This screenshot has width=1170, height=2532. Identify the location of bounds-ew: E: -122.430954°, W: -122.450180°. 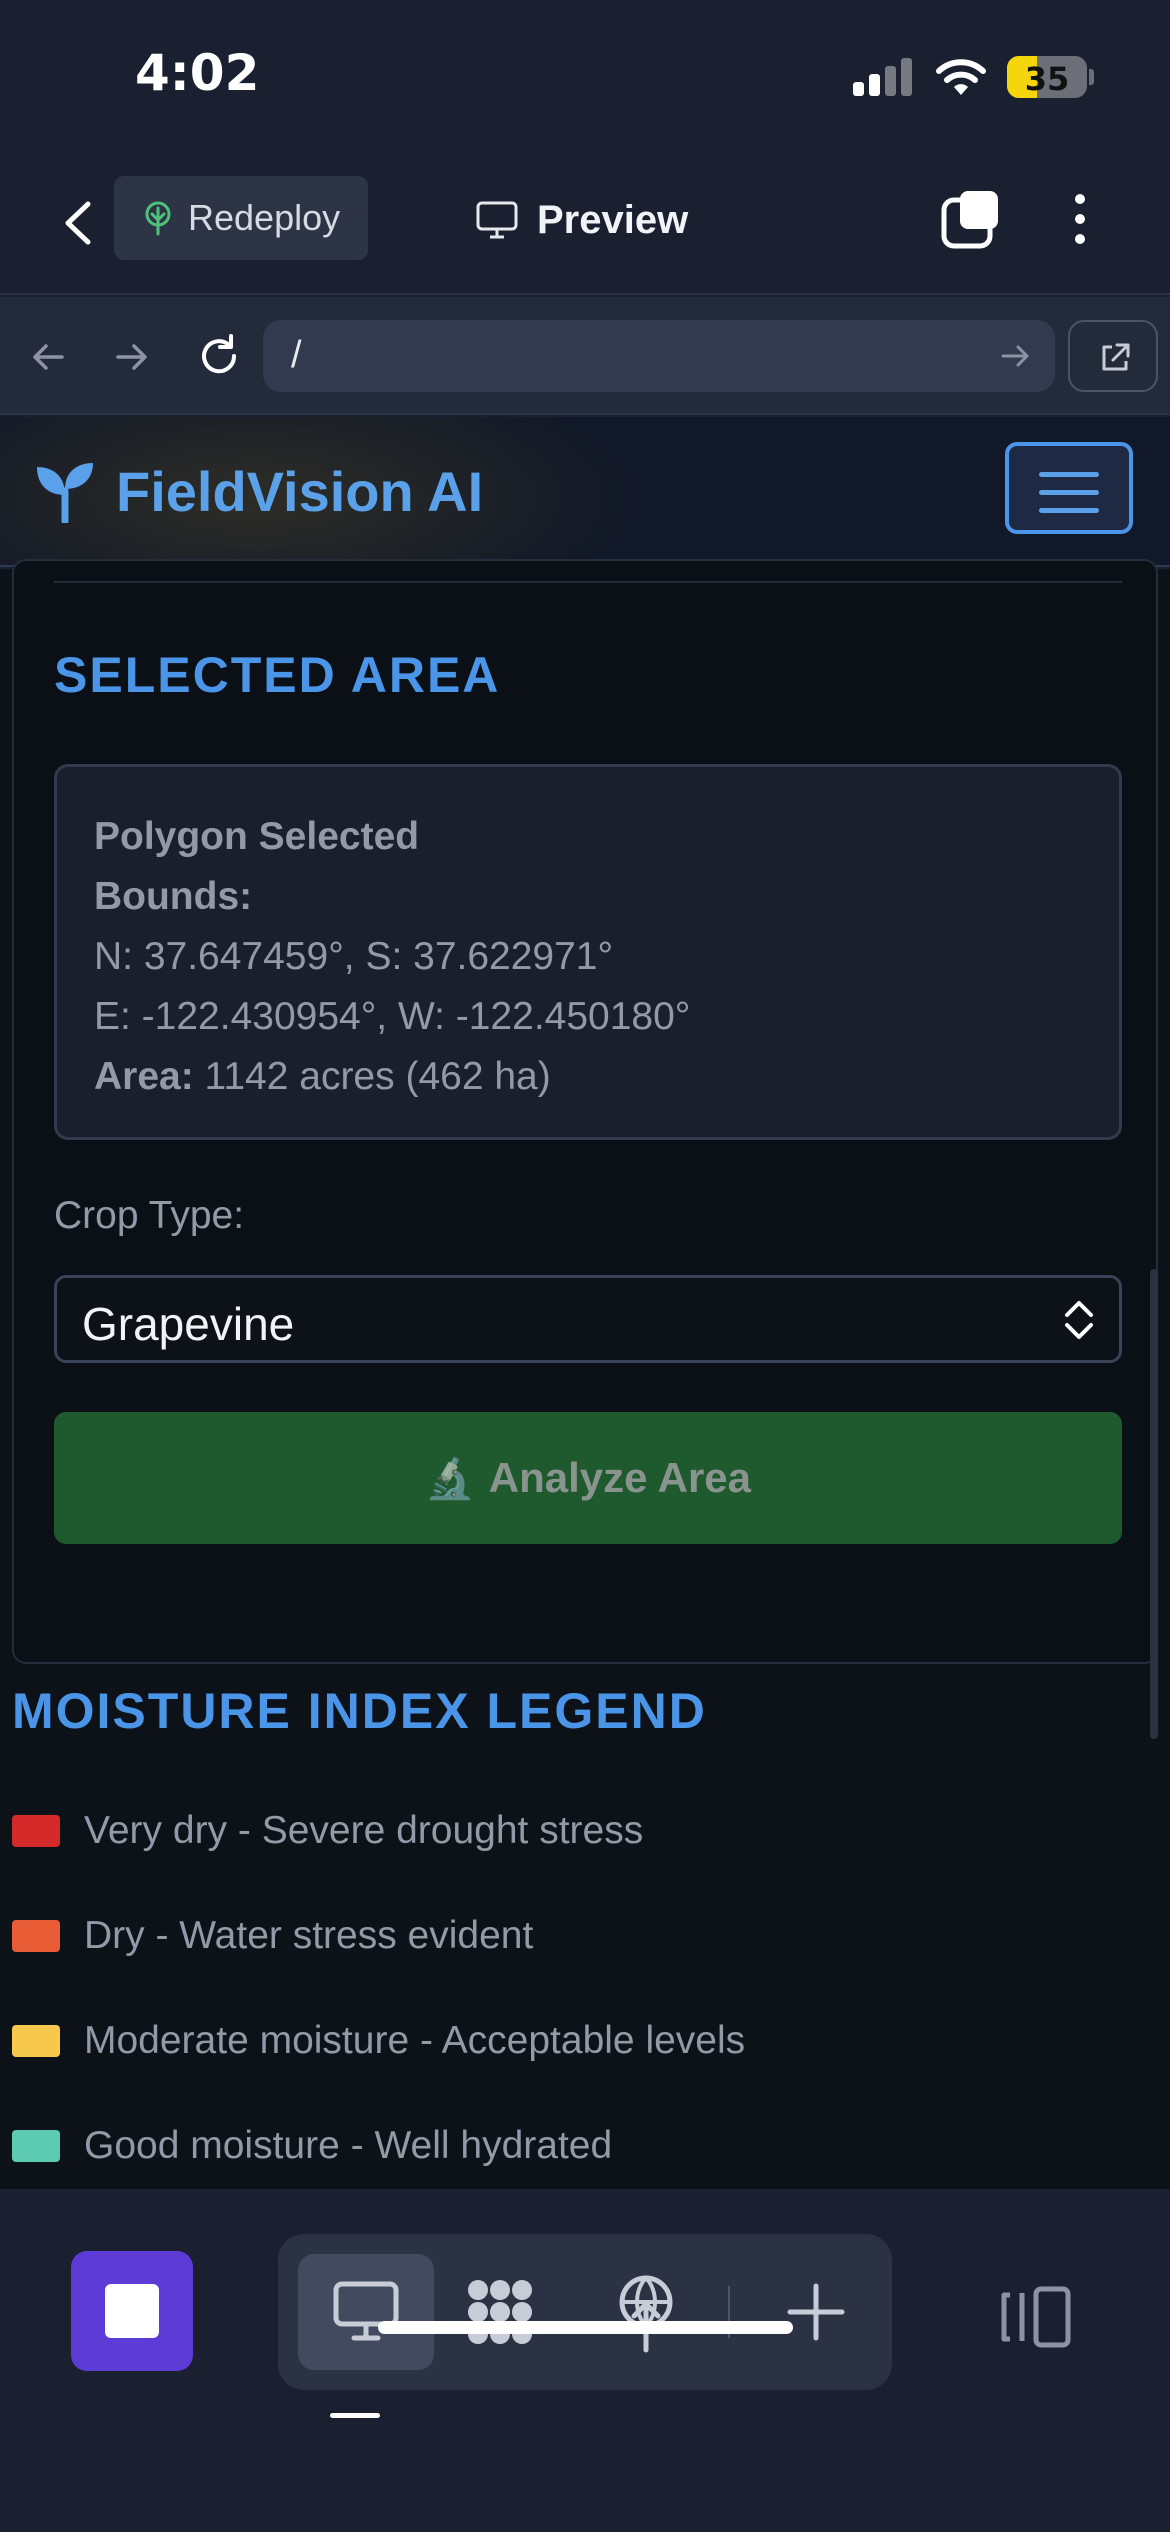
(392, 1016).